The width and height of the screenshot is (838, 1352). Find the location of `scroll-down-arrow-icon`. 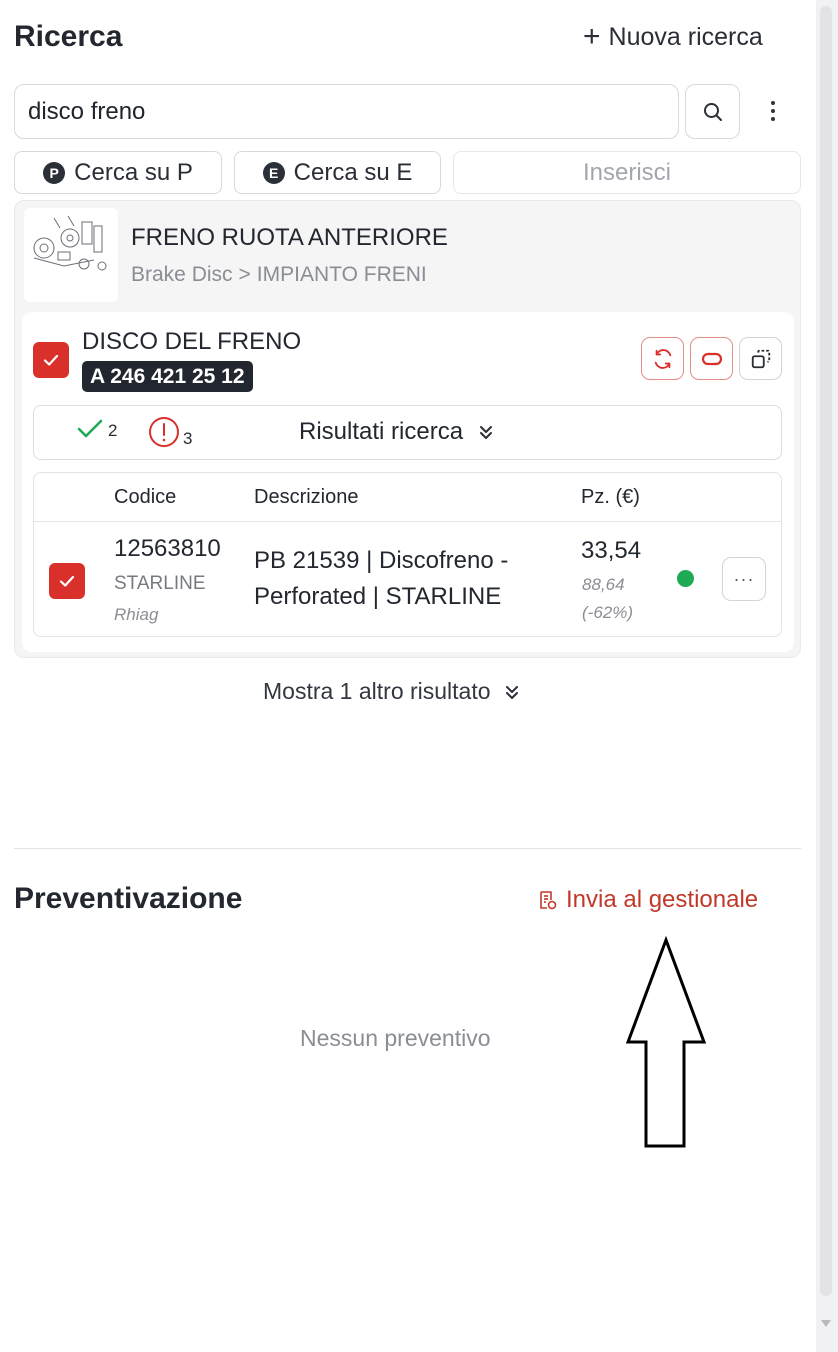

scroll-down-arrow-icon is located at coordinates (826, 1323).